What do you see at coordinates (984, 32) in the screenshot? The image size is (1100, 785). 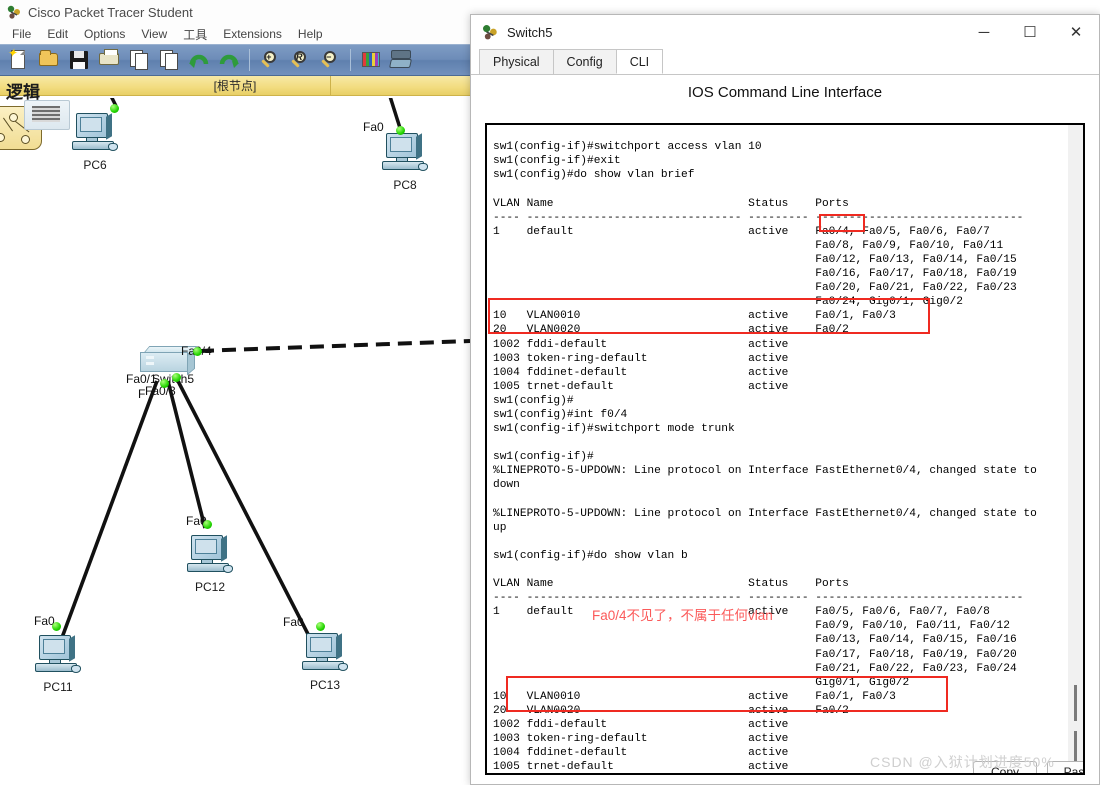 I see `minimize-button: ─` at bounding box center [984, 32].